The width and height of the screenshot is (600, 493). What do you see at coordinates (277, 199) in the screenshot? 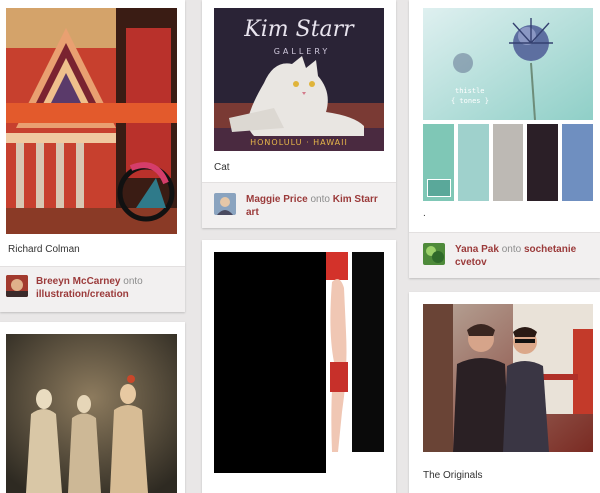
I see `pinner-link: Maggie Price` at bounding box center [277, 199].